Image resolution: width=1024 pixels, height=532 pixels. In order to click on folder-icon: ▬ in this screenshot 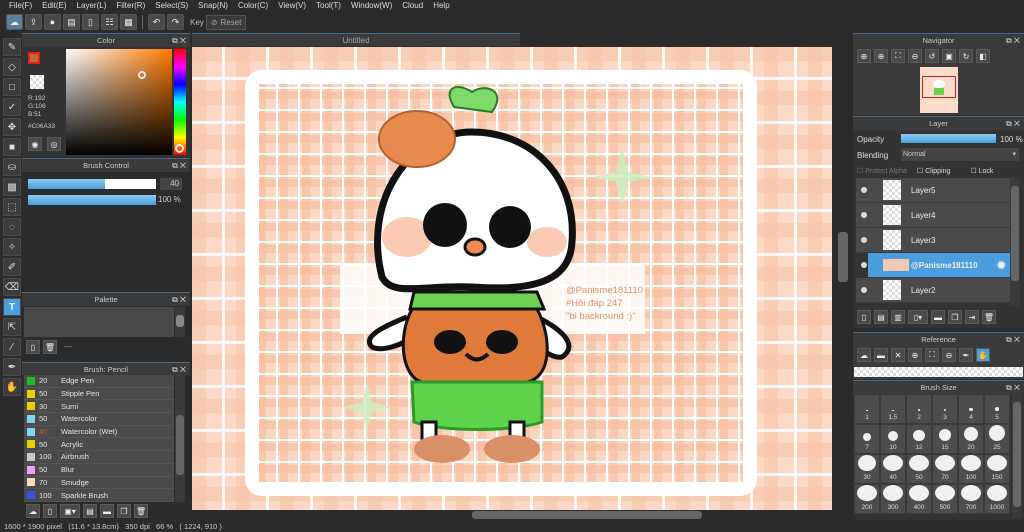, I will do `click(107, 511)`.